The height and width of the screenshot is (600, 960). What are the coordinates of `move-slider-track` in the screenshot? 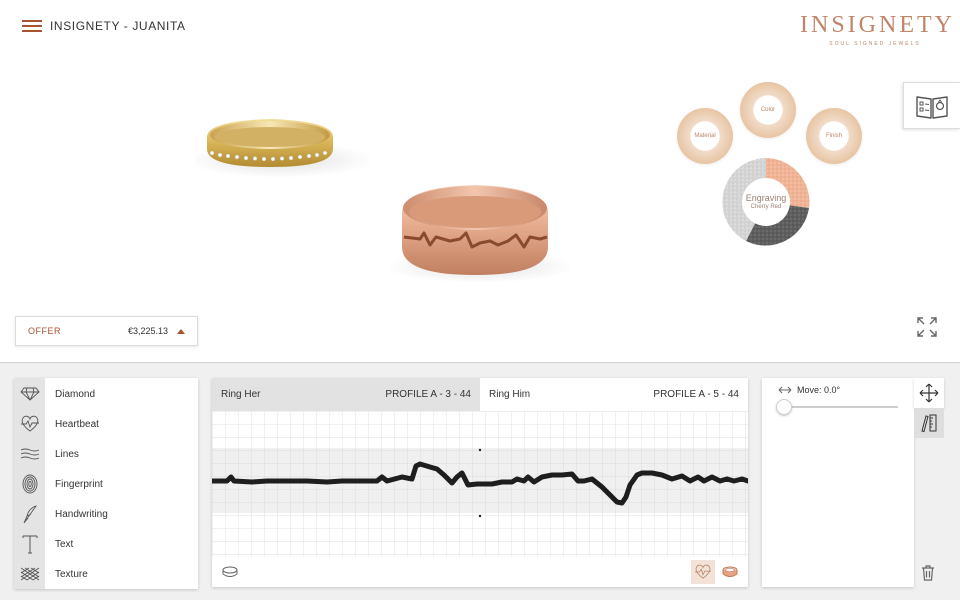 It's located at (841, 407).